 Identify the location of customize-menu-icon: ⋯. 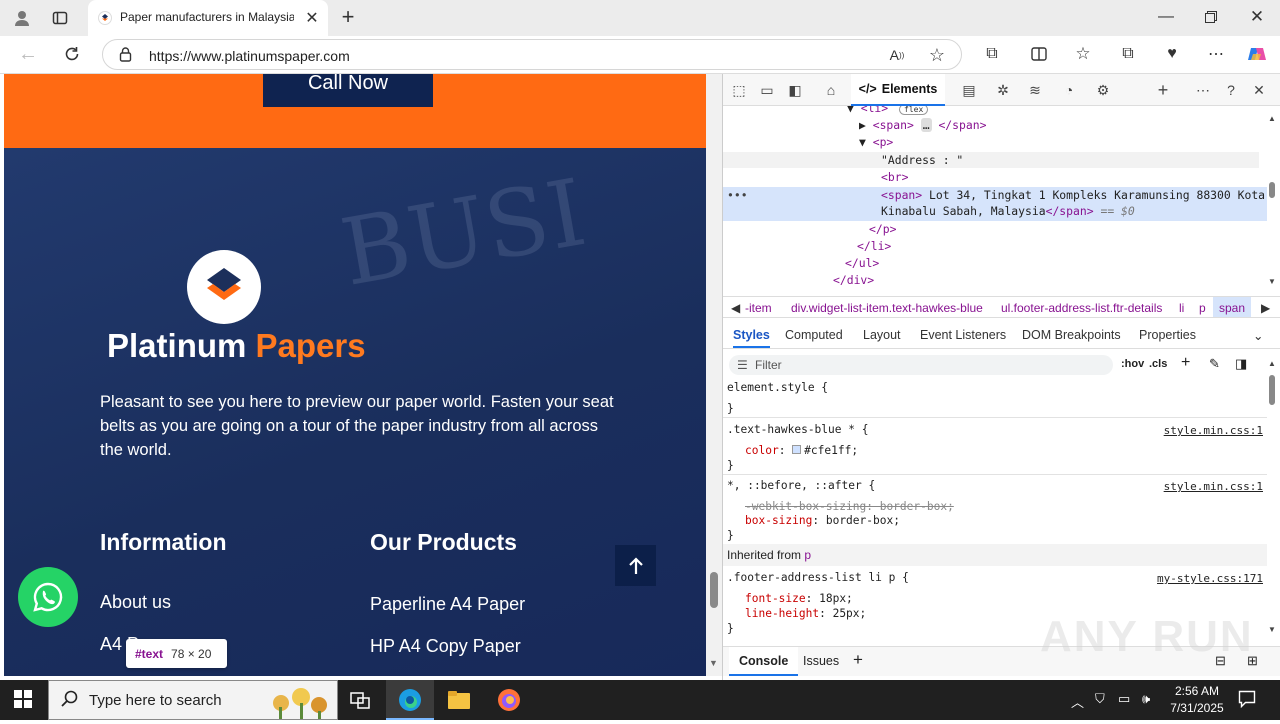
(1203, 90).